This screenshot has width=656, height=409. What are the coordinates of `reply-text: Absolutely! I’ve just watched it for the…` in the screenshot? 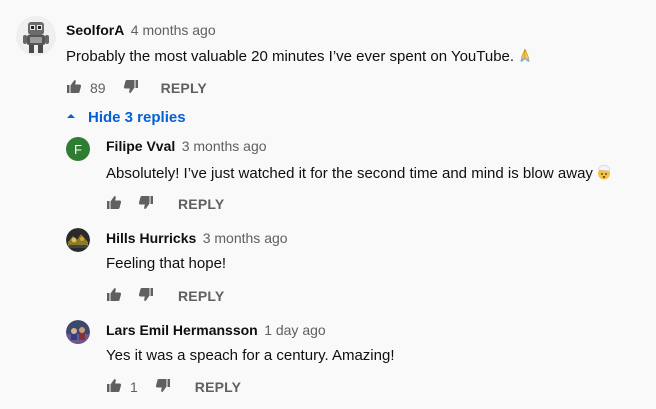 It's located at (349, 173).